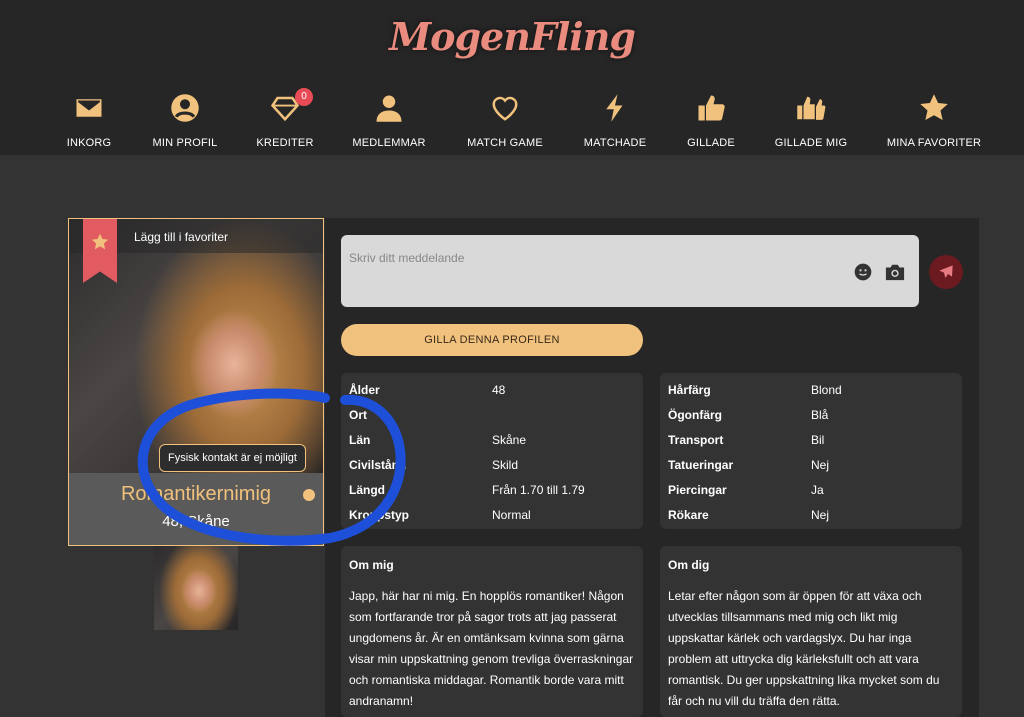 This screenshot has height=717, width=1024. I want to click on user-icon, so click(389, 108).